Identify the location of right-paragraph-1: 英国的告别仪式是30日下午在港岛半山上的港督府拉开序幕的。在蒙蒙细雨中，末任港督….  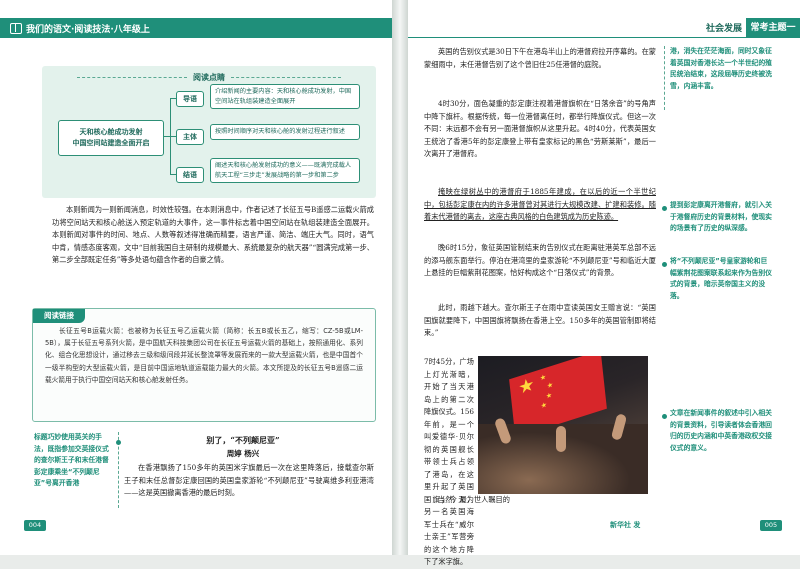
(540, 58).